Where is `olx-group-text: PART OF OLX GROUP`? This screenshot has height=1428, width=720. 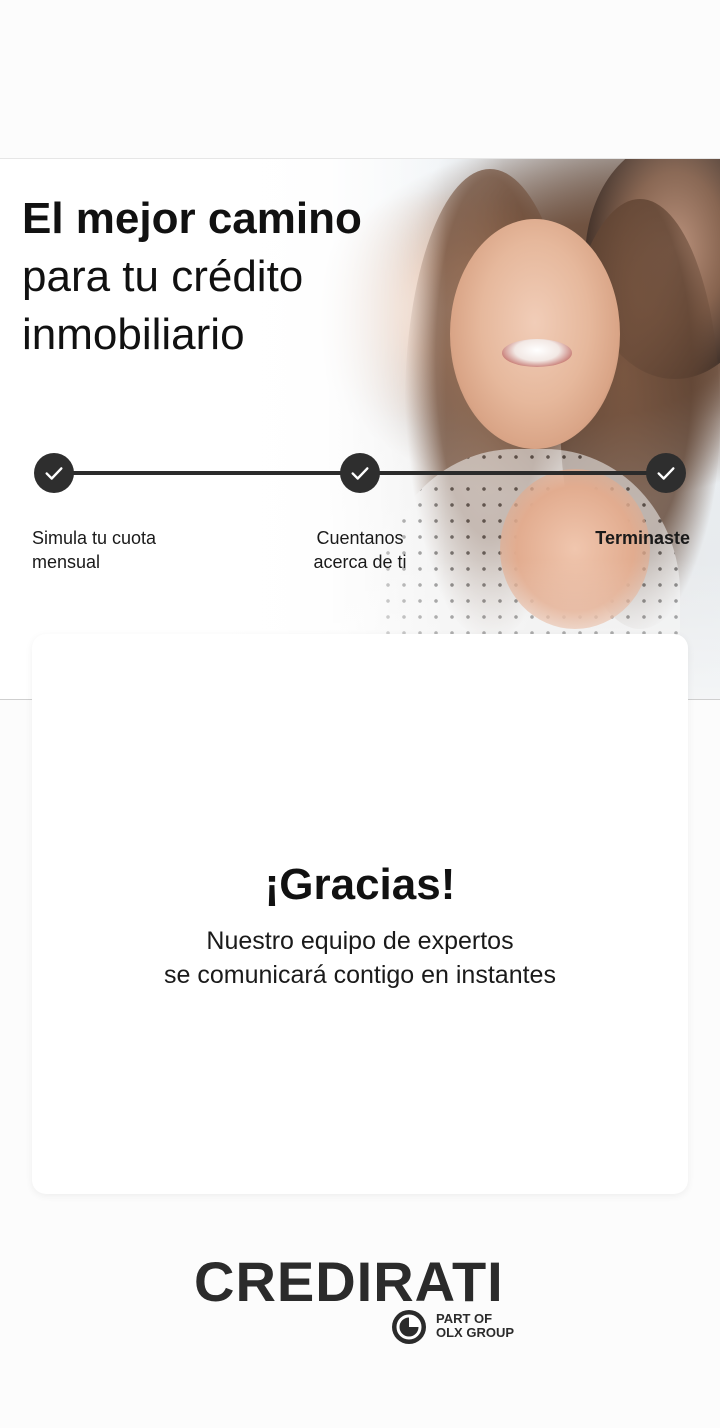 olx-group-text: PART OF OLX GROUP is located at coordinates (475, 1326).